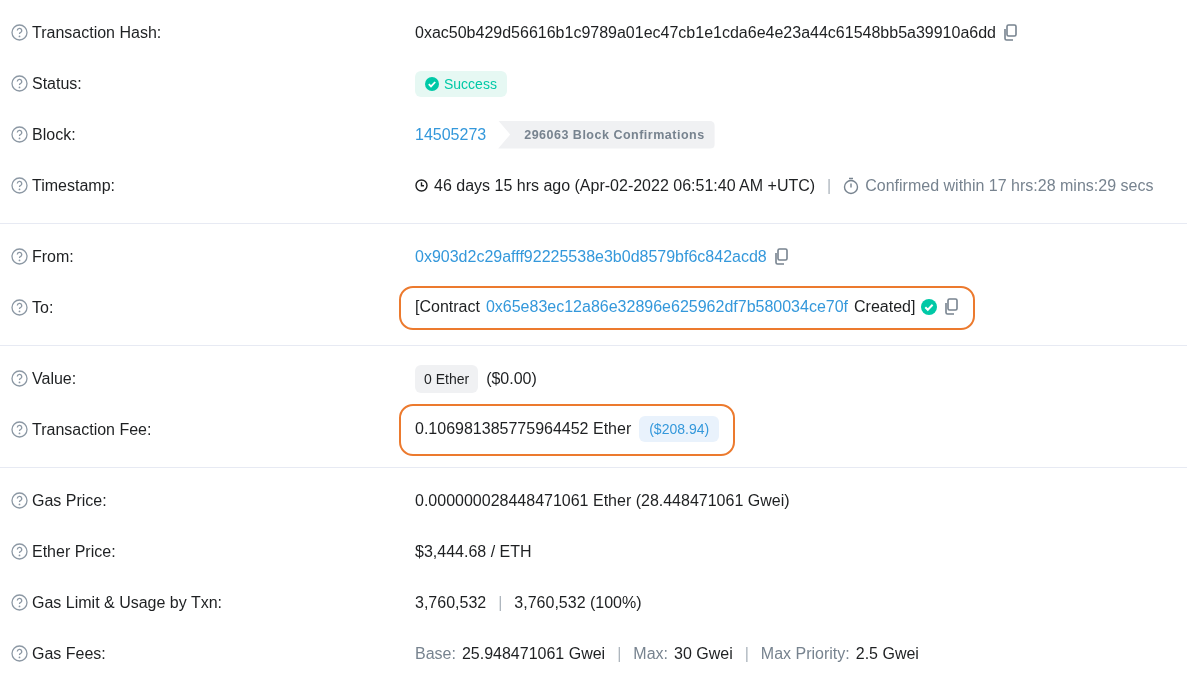 This screenshot has width=1187, height=693. I want to click on address-link: 0x65e83ec12a86e32896e625962df7b580034ce70f, so click(667, 306).